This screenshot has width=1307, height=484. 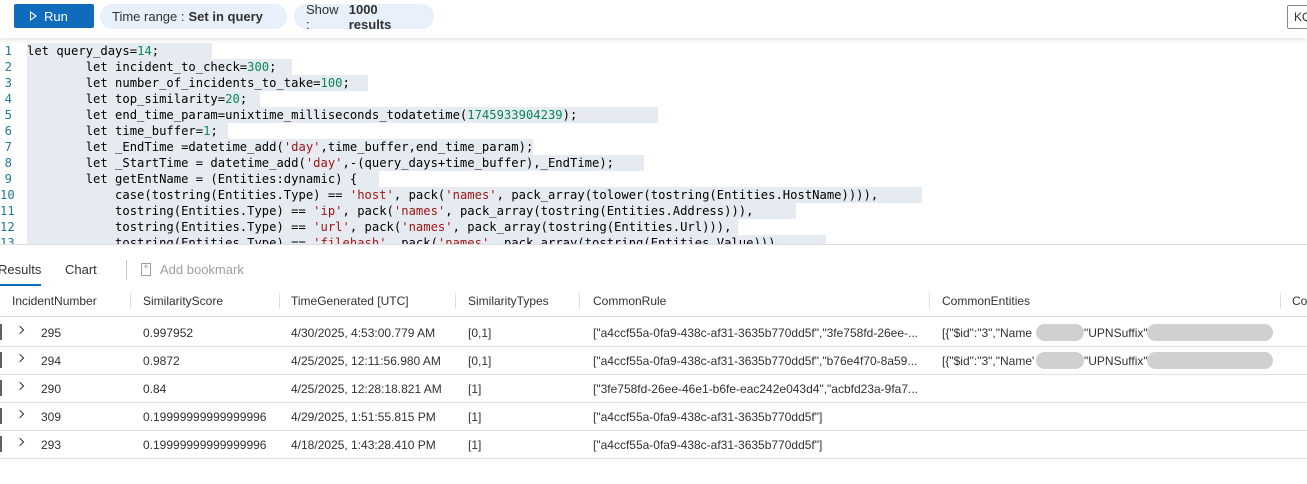 I want to click on redacted-value, so click(x=1210, y=360).